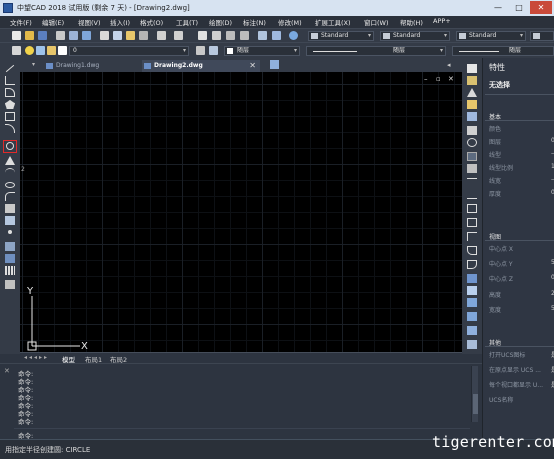 The height and width of the screenshot is (459, 554). Describe the element at coordinates (89, 22) in the screenshot. I see `menu-view: 视图(V)` at that location.